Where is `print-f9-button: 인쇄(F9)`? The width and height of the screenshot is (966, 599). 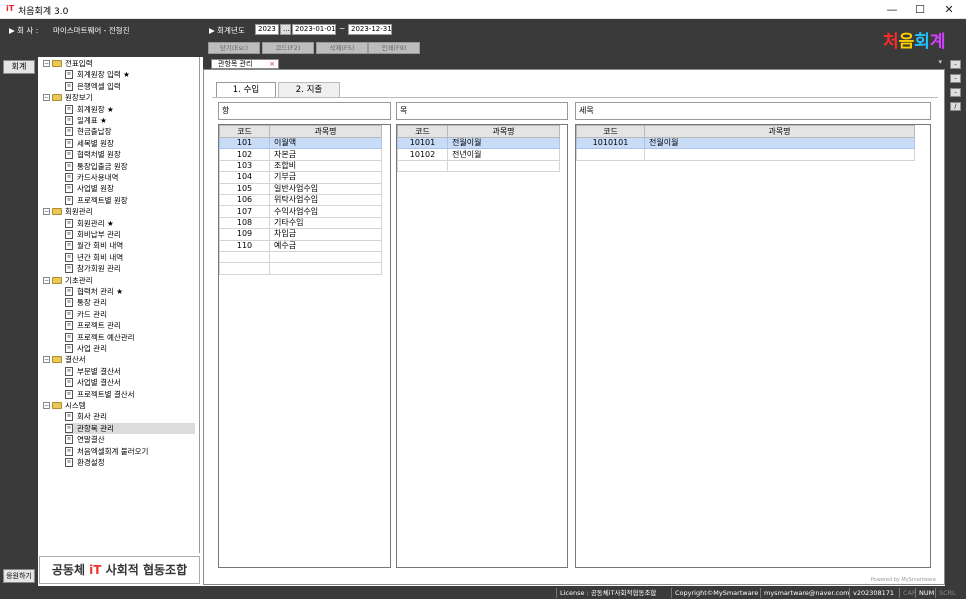 print-f9-button: 인쇄(F9) is located at coordinates (394, 48).